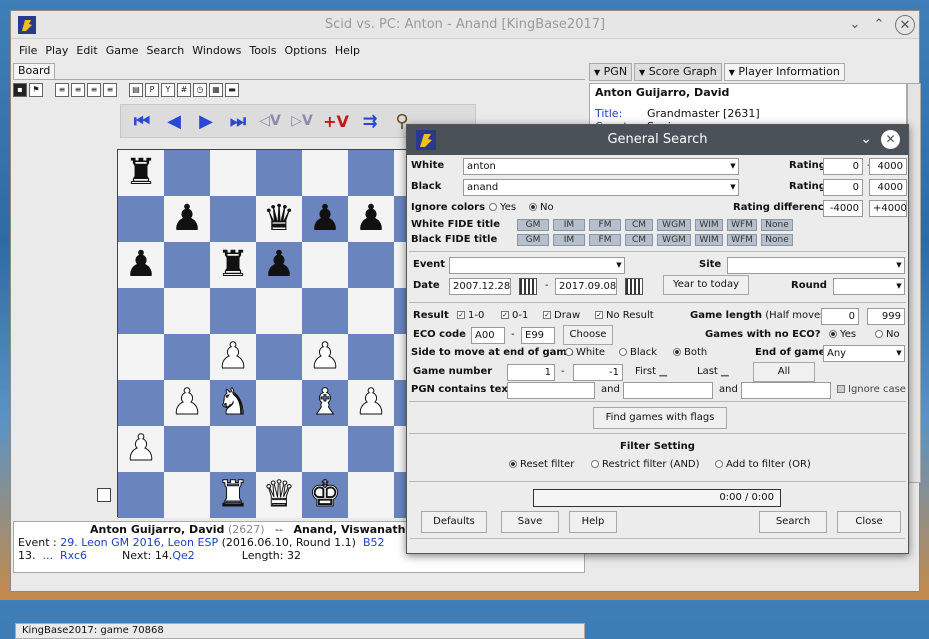 The image size is (929, 639). I want to click on result-black-wins-checkbox: ✓ 0-1, so click(514, 315).